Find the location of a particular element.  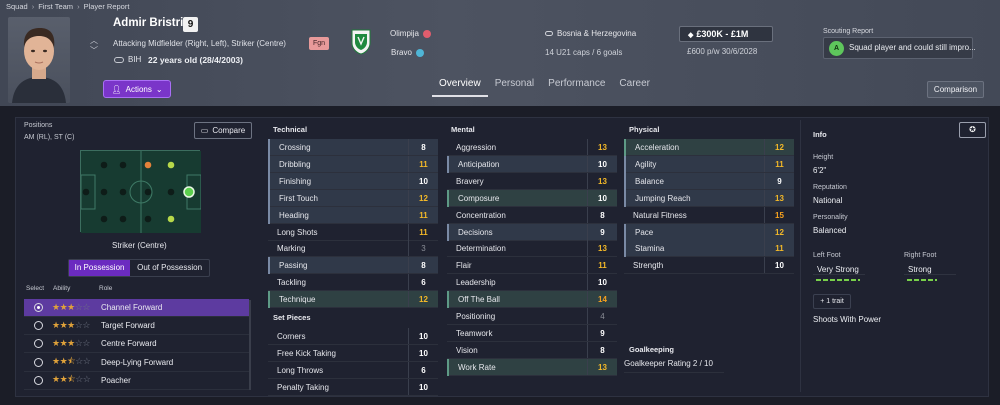

attribute-row: Acceleration 12 is located at coordinates (709, 147).